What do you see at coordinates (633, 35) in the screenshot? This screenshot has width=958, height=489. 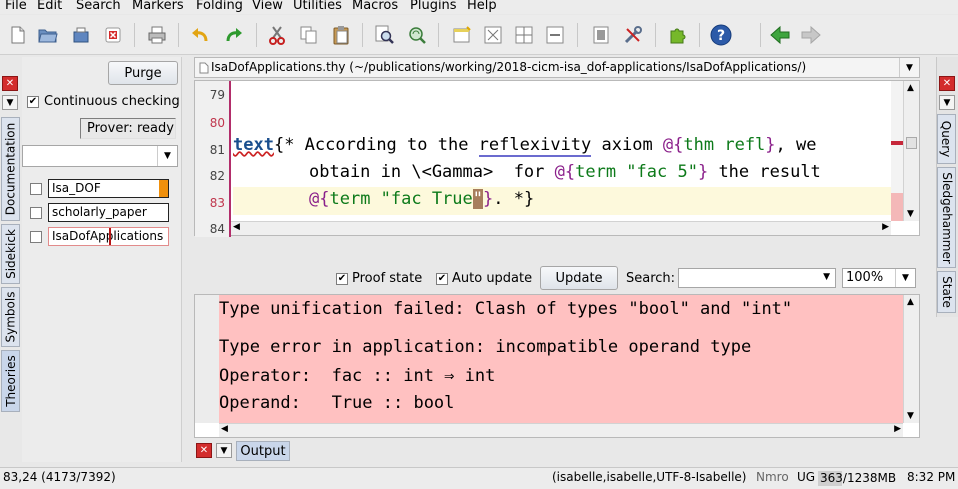 I see `tools-icon` at bounding box center [633, 35].